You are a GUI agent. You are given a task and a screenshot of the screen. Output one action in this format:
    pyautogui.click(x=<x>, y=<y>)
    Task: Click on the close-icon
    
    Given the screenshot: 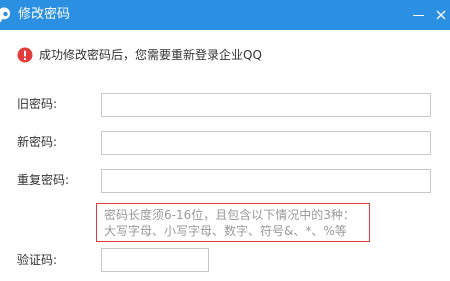 What is the action you would take?
    pyautogui.click(x=441, y=15)
    